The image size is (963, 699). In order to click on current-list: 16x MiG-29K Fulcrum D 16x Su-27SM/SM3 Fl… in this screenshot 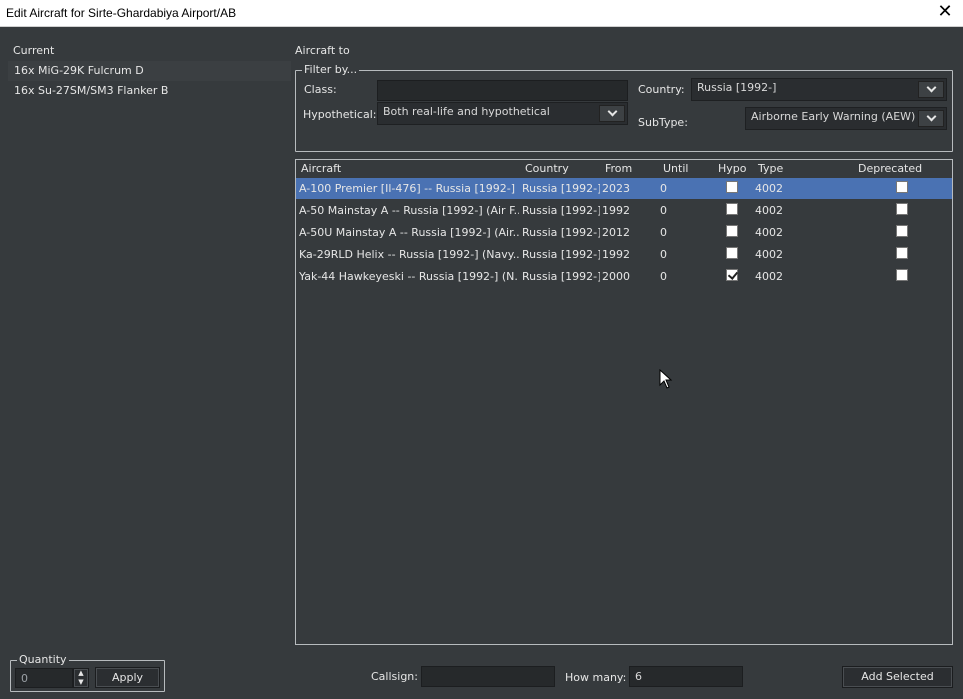, I will do `click(149, 81)`.